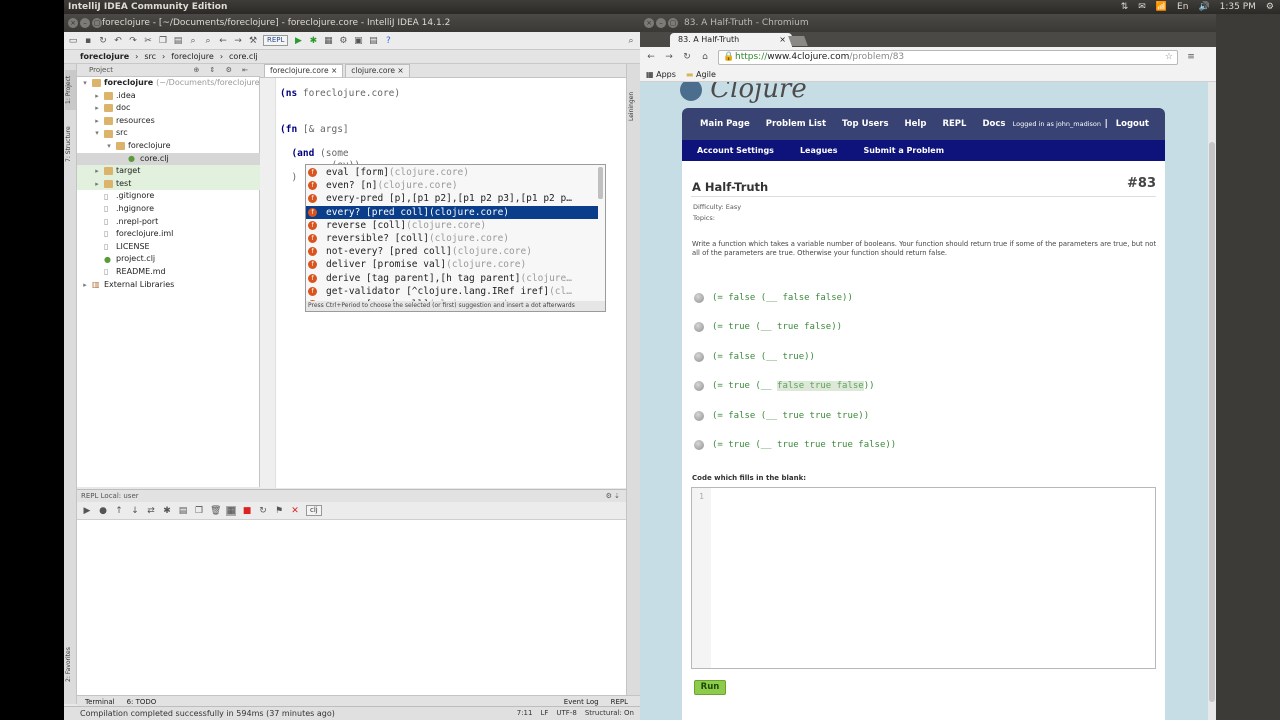 The height and width of the screenshot is (720, 1280). I want to click on repl-eval-icon: ✱, so click(167, 511).